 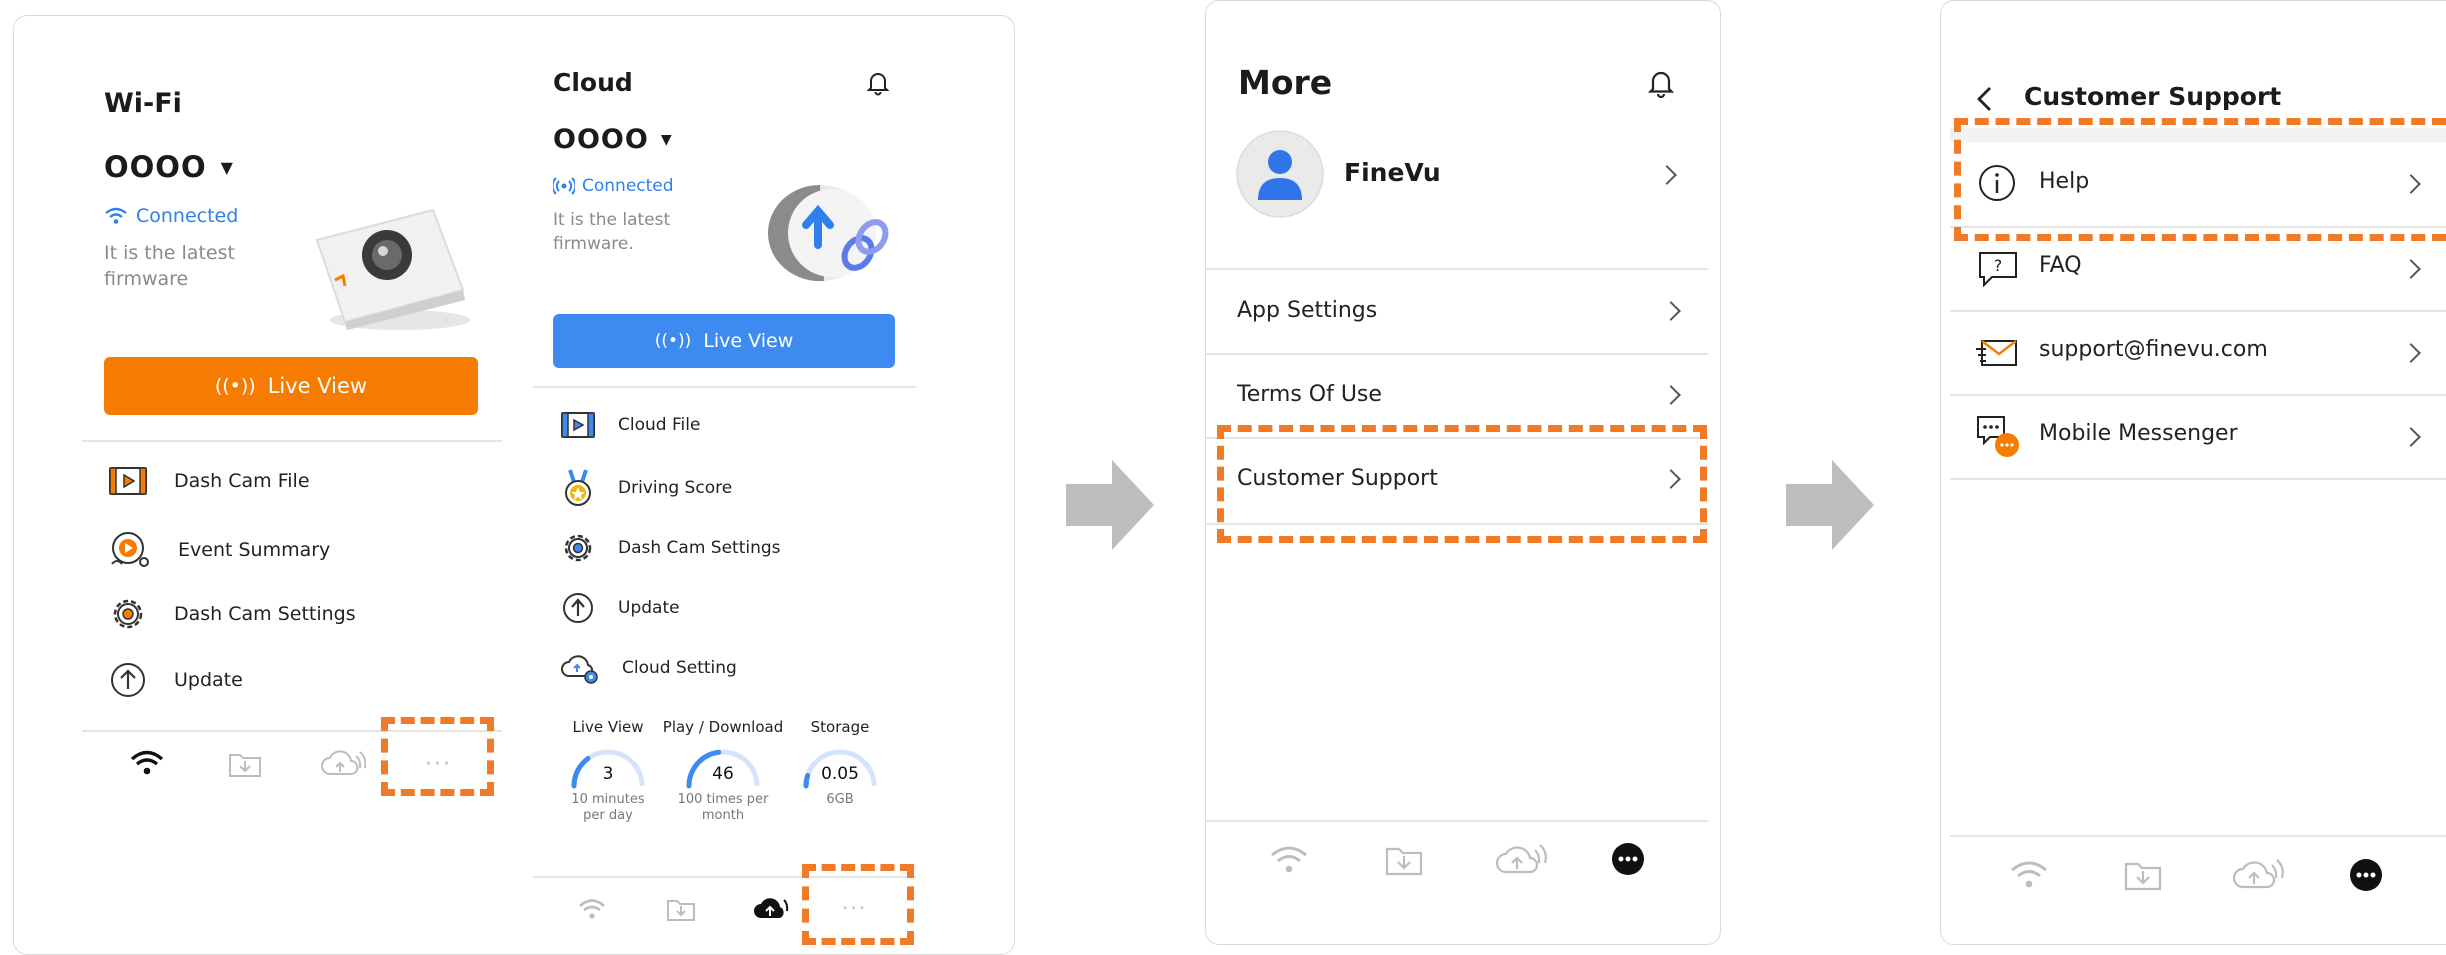 What do you see at coordinates (254, 550) in the screenshot?
I see `wifi-menu-label: Event Summary` at bounding box center [254, 550].